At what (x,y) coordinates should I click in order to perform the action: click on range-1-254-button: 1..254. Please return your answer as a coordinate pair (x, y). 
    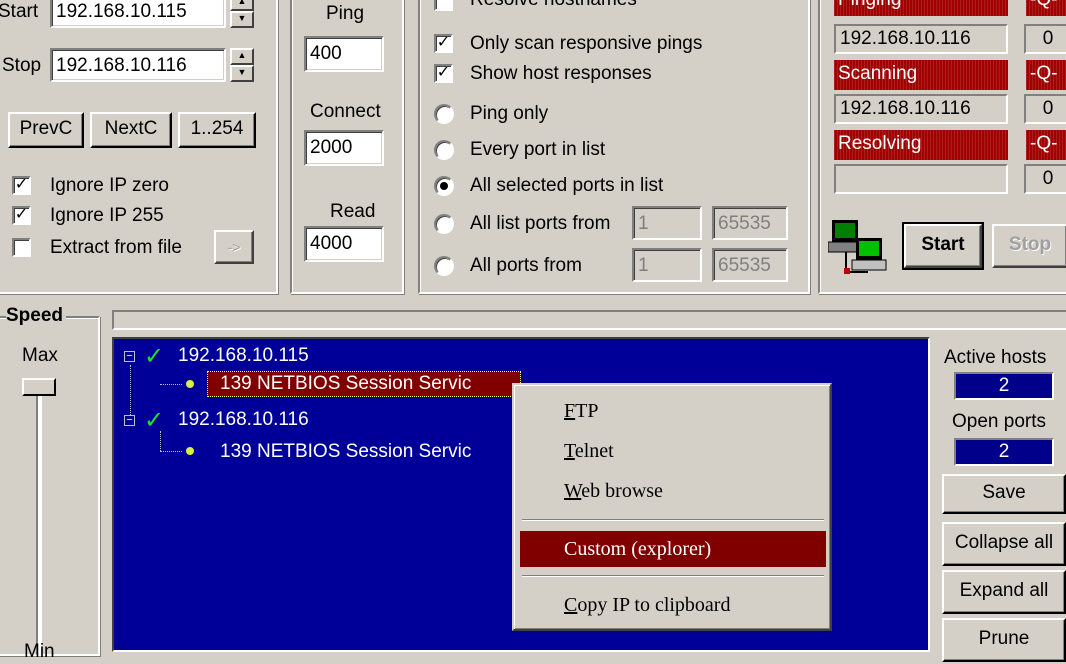
    Looking at the image, I should click on (217, 130).